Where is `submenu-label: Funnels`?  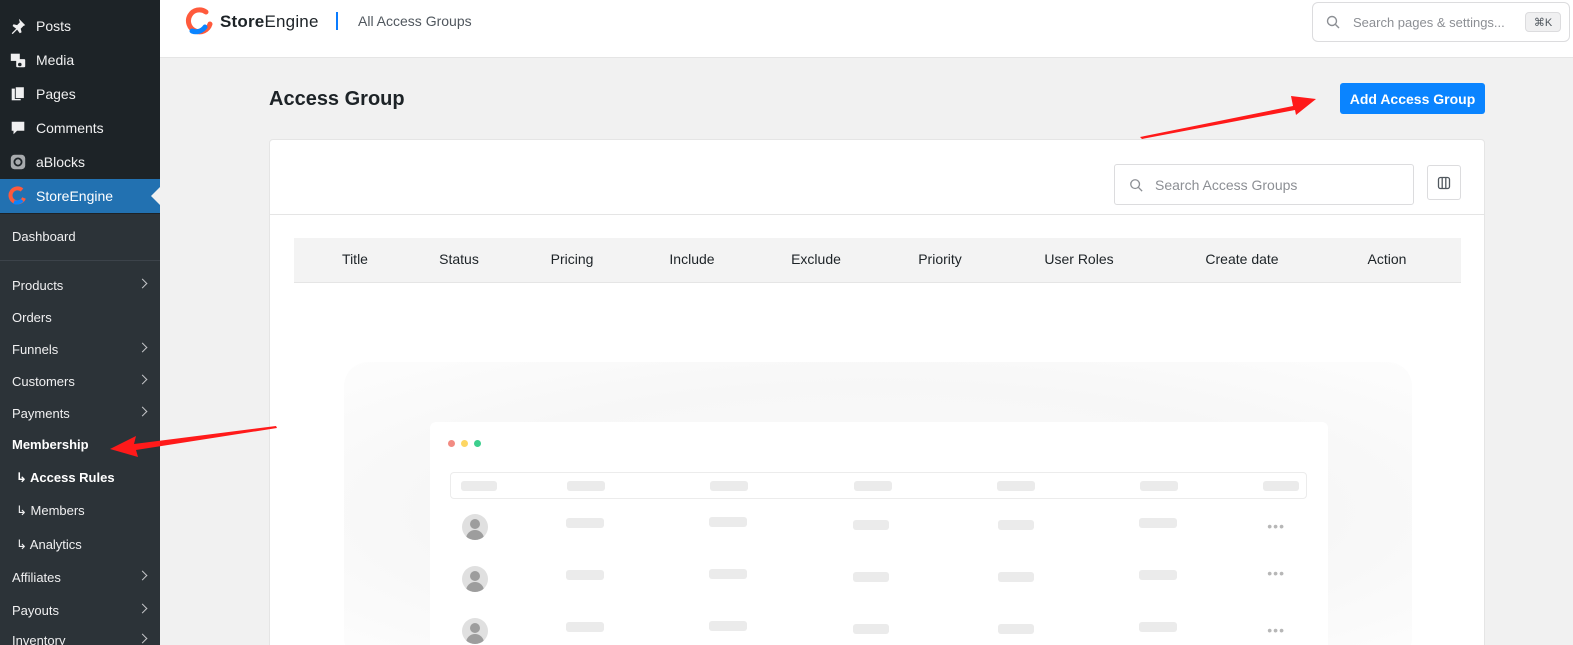 submenu-label: Funnels is located at coordinates (35, 349).